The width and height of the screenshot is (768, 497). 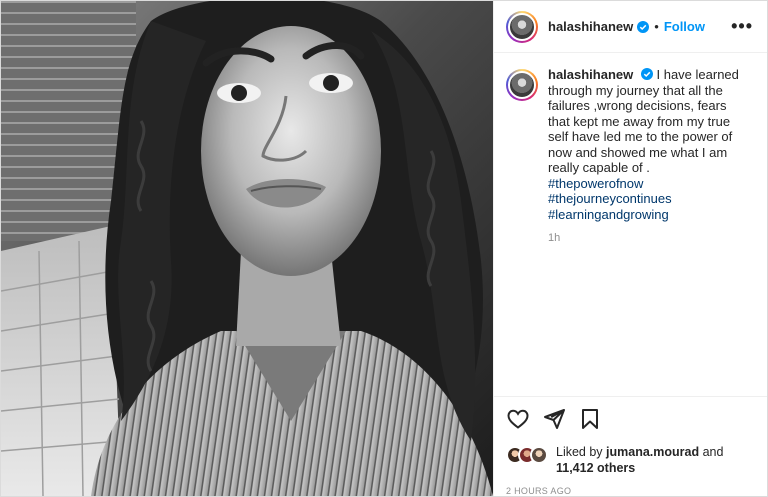 I want to click on author-avatar, so click(x=522, y=26).